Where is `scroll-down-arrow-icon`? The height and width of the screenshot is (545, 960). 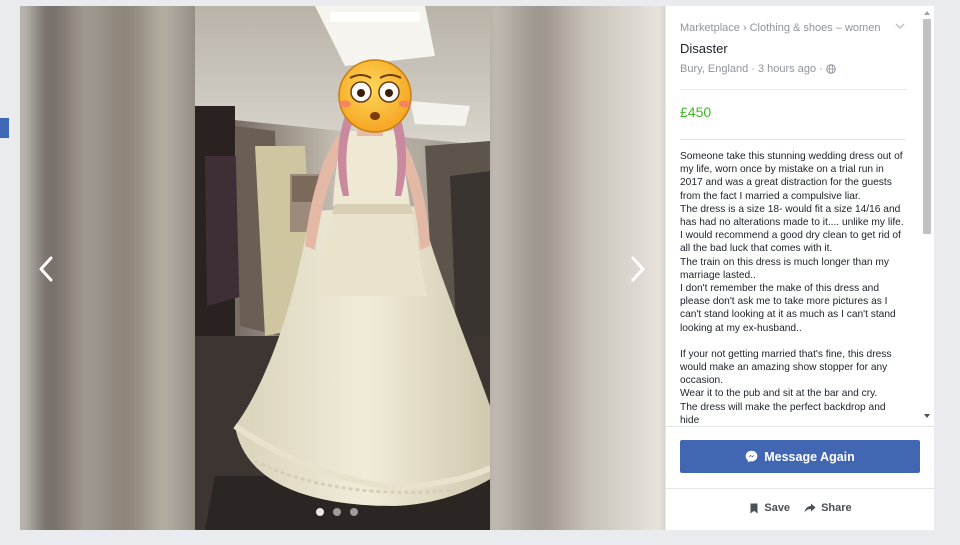
scroll-down-arrow-icon is located at coordinates (927, 416).